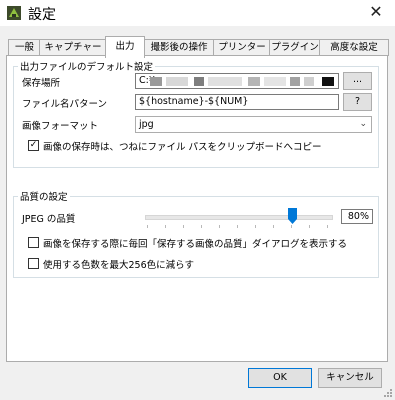 Image resolution: width=395 pixels, height=400 pixels. Describe the element at coordinates (42, 15) in the screenshot. I see `window-title: 設定` at that location.